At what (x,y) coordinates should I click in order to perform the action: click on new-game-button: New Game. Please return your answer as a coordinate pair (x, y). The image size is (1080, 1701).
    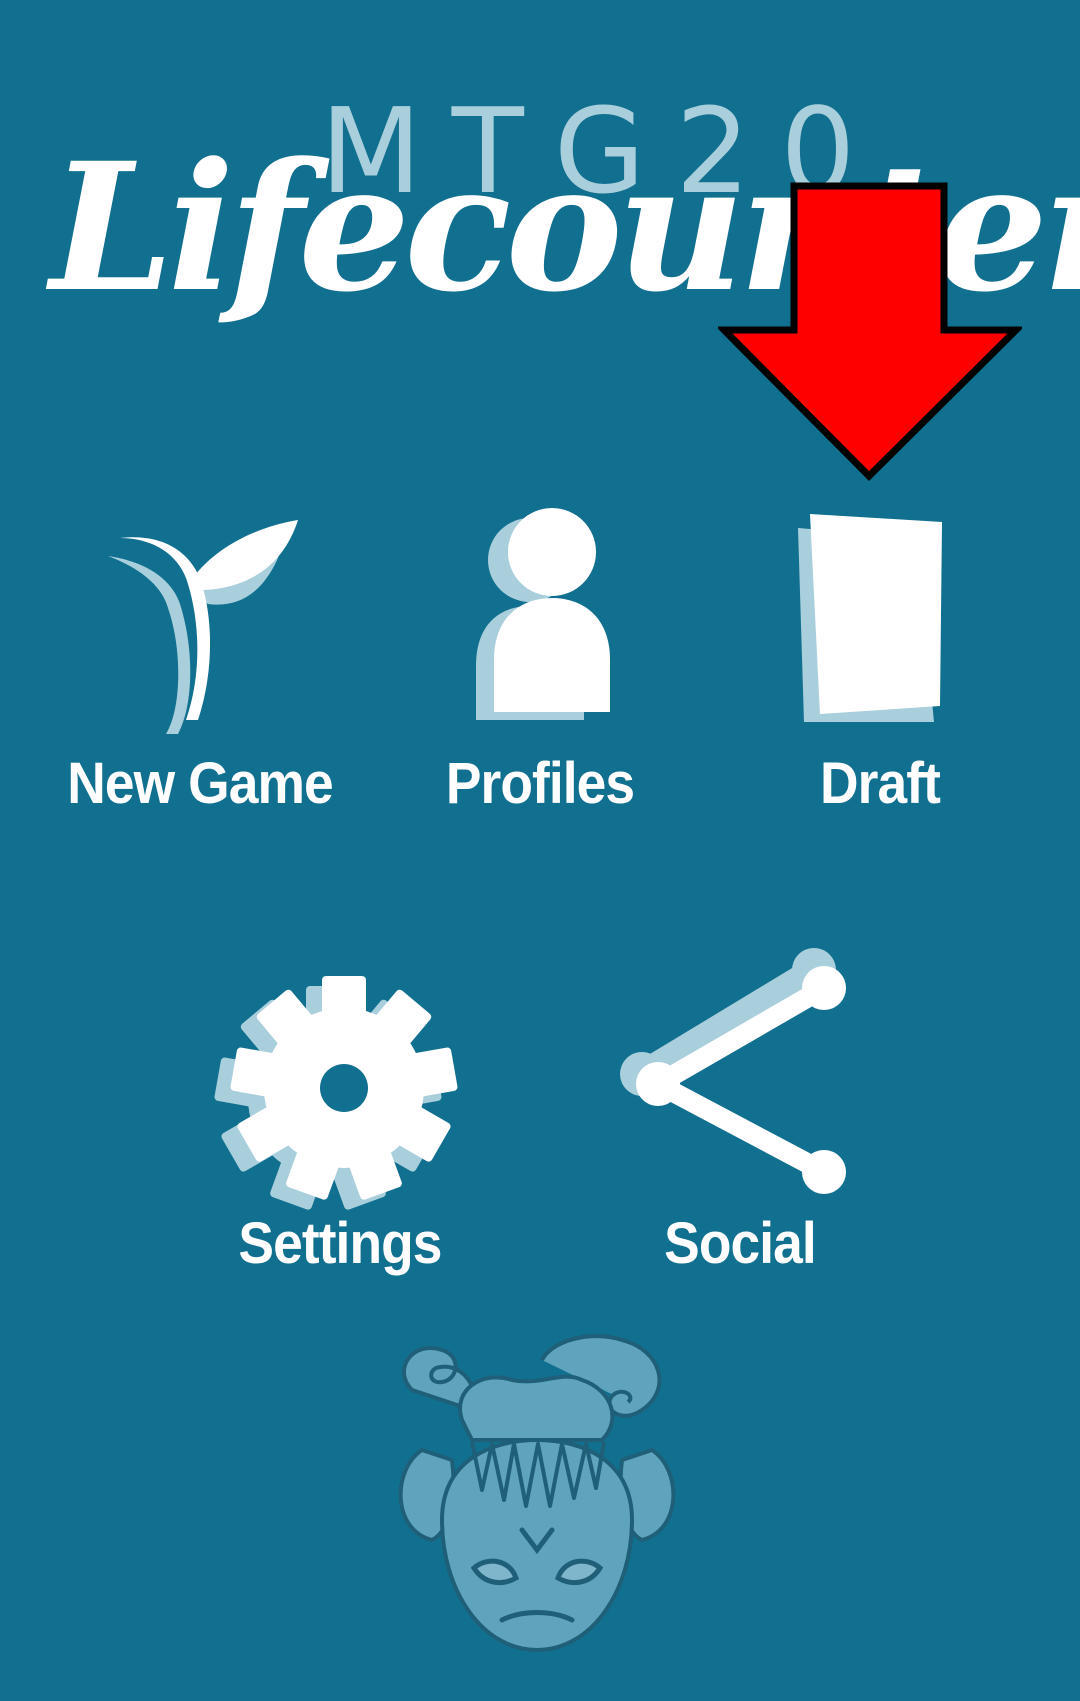
    Looking at the image, I should click on (200, 665).